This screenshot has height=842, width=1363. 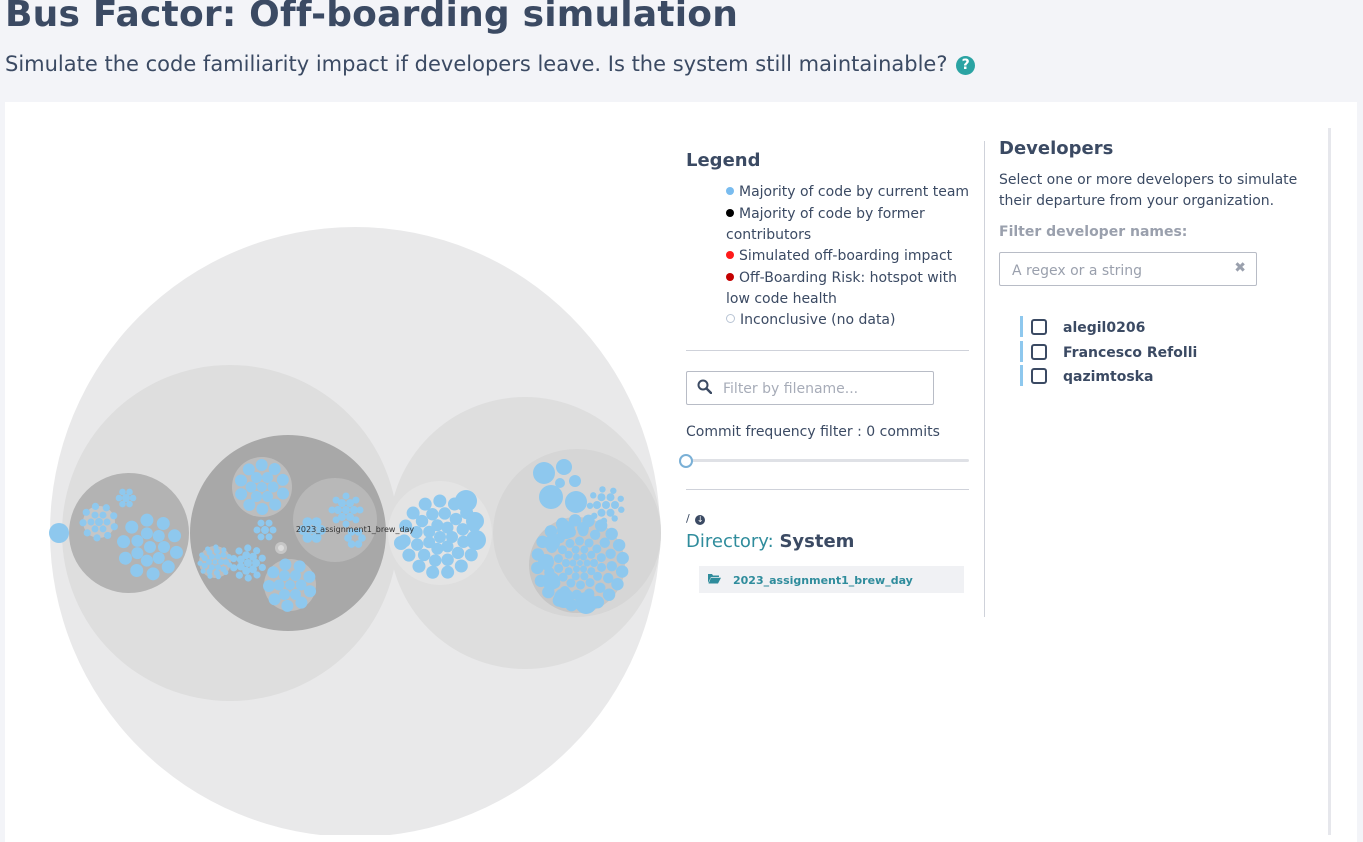 I want to click on developer-item: Francesco Refolli, so click(x=1150, y=353).